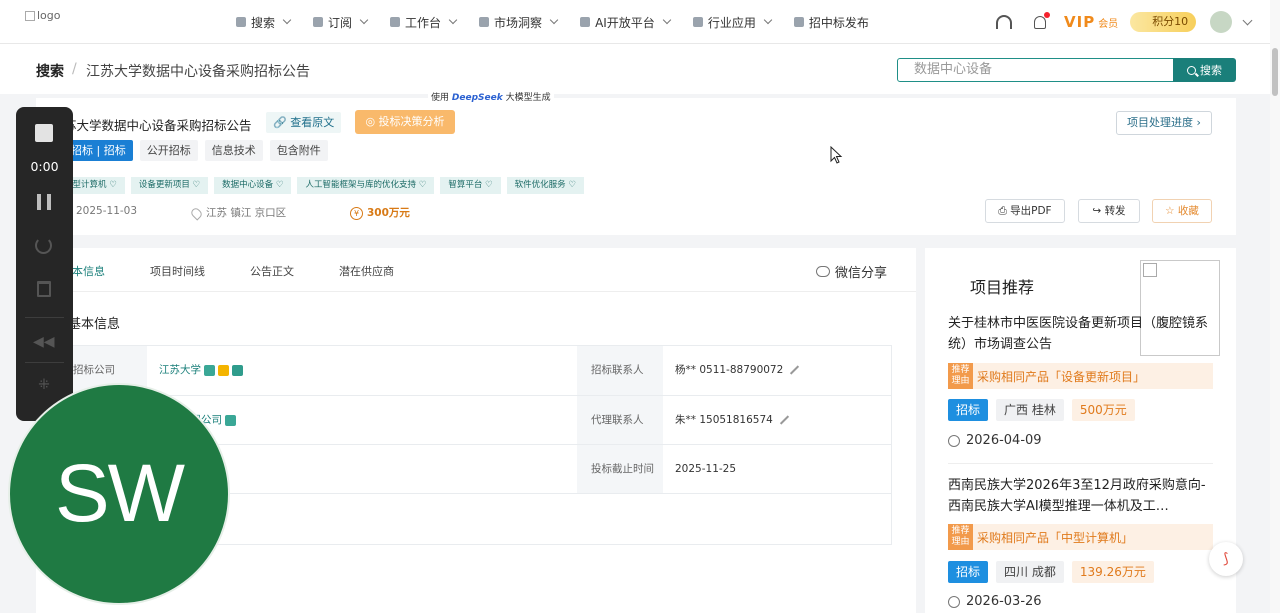 The height and width of the screenshot is (613, 1280). Describe the element at coordinates (366, 271) in the screenshot. I see `tab-suppliers: 潜在供应商` at that location.